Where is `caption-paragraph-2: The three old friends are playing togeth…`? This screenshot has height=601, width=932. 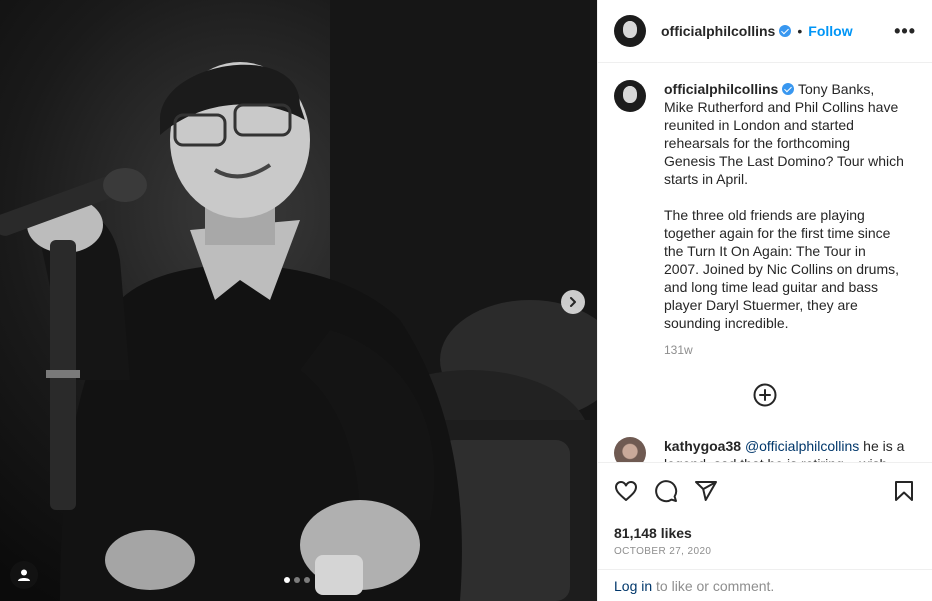
caption-paragraph-2: The three old friends are playing togeth… is located at coordinates (782, 269).